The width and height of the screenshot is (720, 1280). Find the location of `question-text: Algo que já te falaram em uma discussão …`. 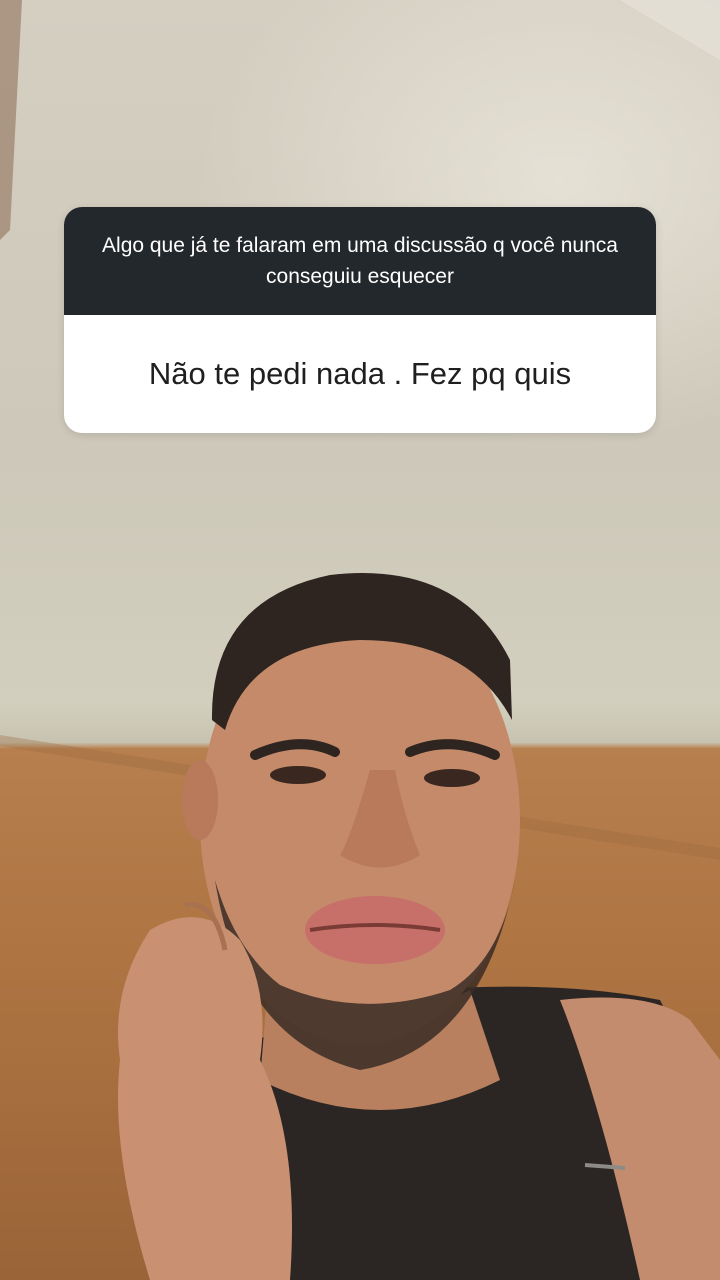

question-text: Algo que já te falaram em uma discussão … is located at coordinates (360, 261).